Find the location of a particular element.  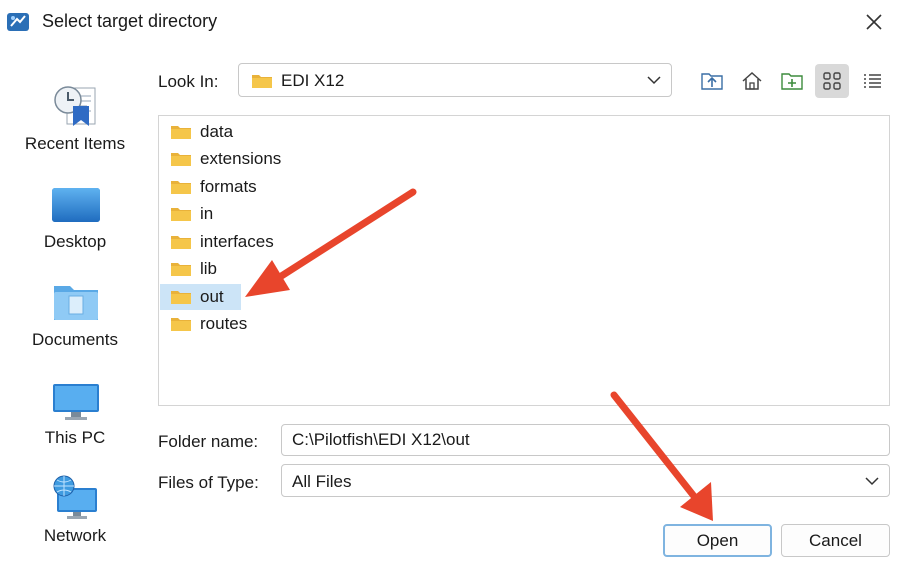

home-button is located at coordinates (752, 81).